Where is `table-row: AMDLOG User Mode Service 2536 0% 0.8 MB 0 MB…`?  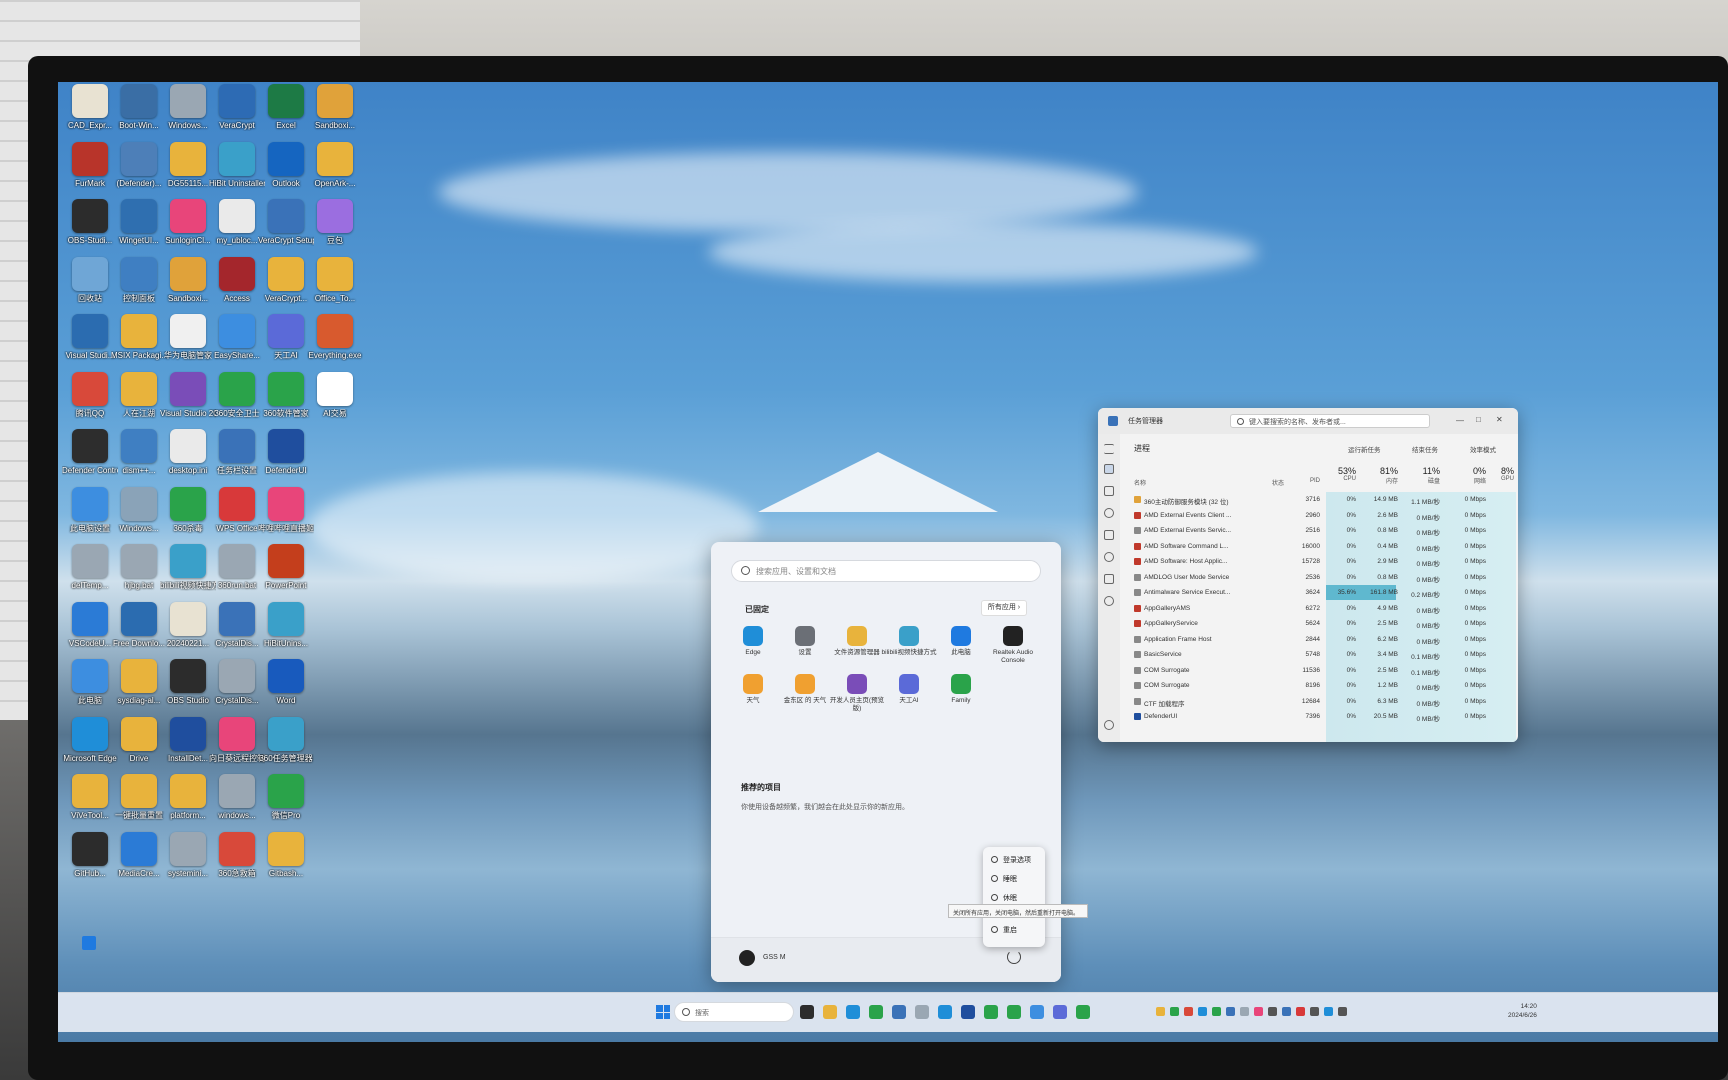 table-row: AMDLOG User Mode Service 2536 0% 0.8 MB 0 MB… is located at coordinates (1319, 578).